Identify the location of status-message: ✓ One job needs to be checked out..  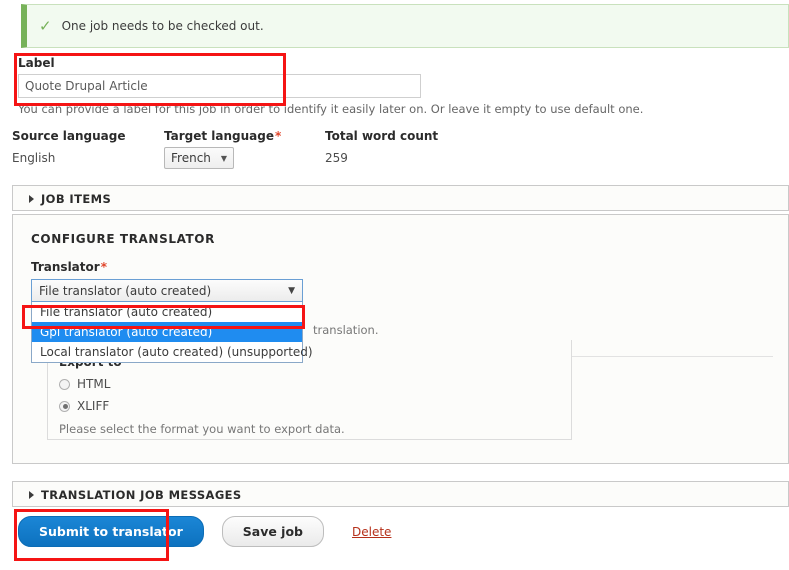
(405, 26).